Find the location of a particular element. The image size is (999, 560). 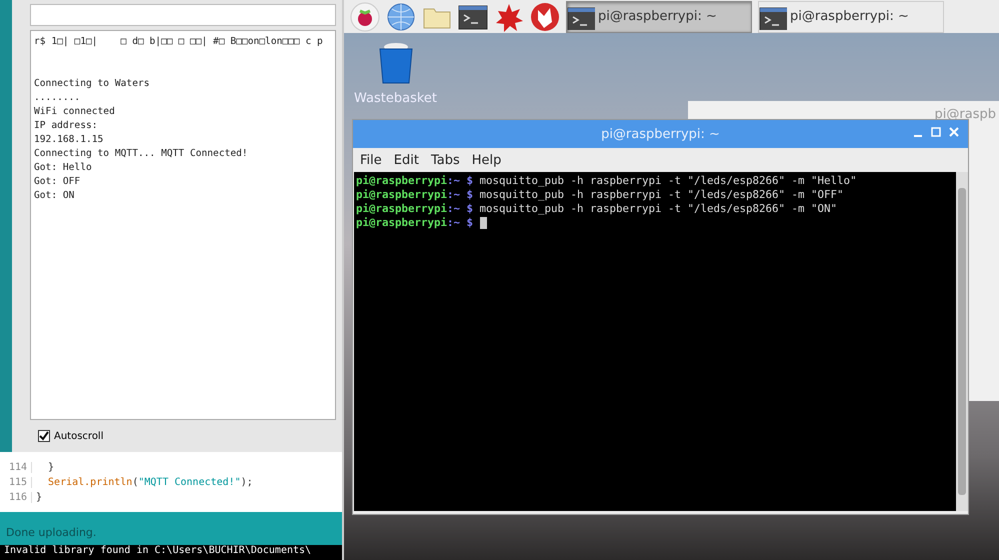

close-icon is located at coordinates (954, 132).